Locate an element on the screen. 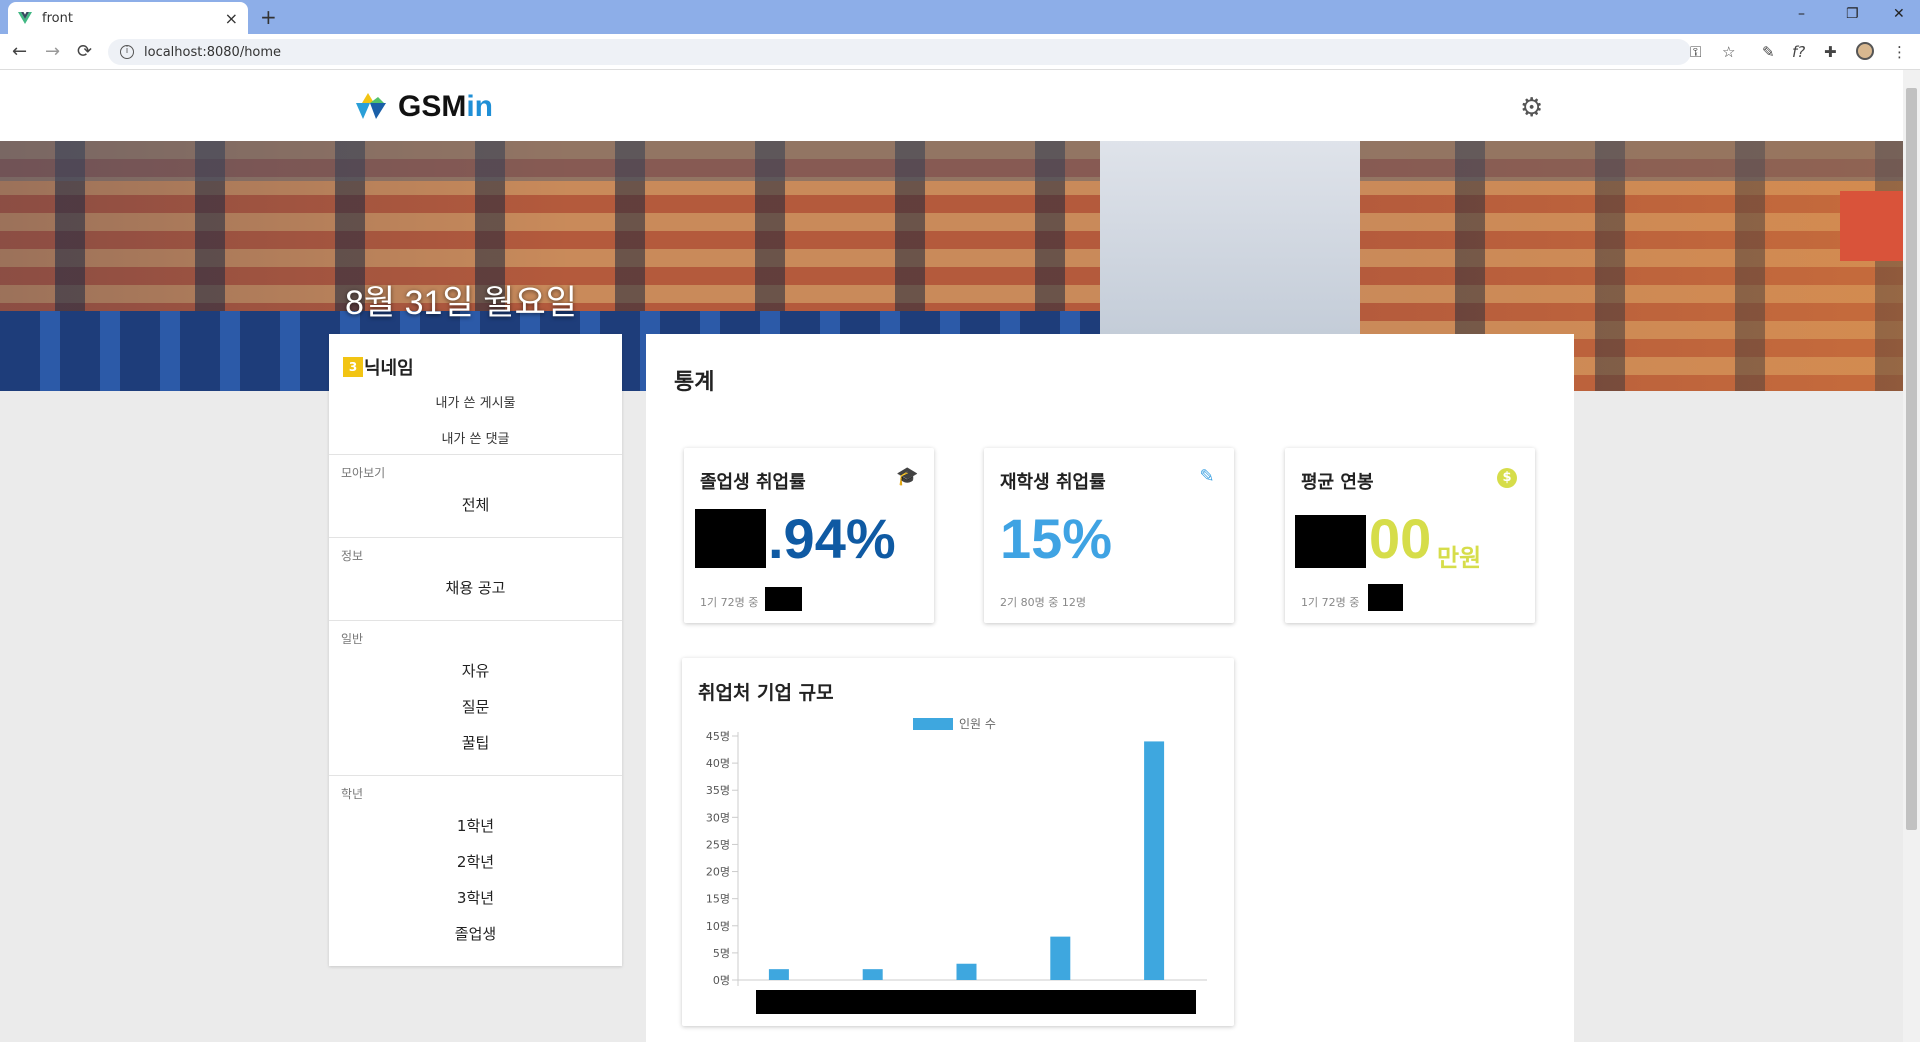 The image size is (1920, 1042). salary-value: 00 is located at coordinates (1400, 538).